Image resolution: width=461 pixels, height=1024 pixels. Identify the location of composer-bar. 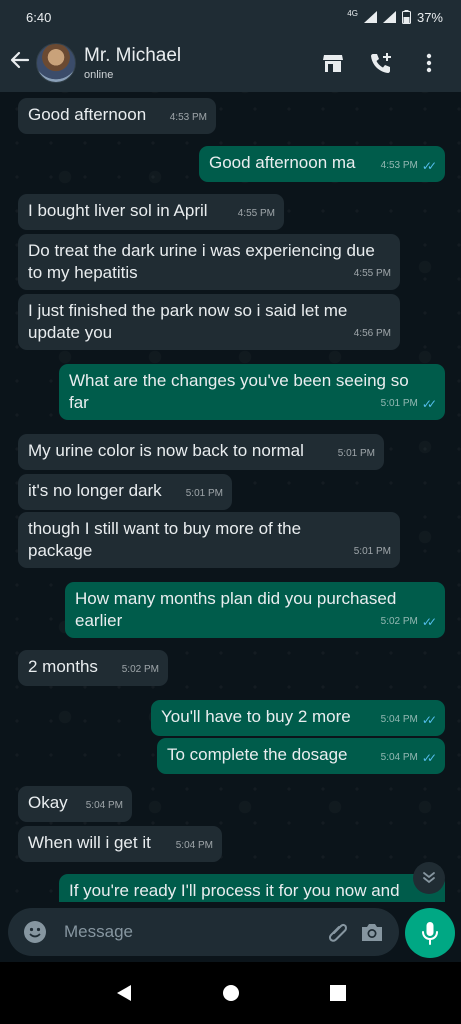
(230, 932).